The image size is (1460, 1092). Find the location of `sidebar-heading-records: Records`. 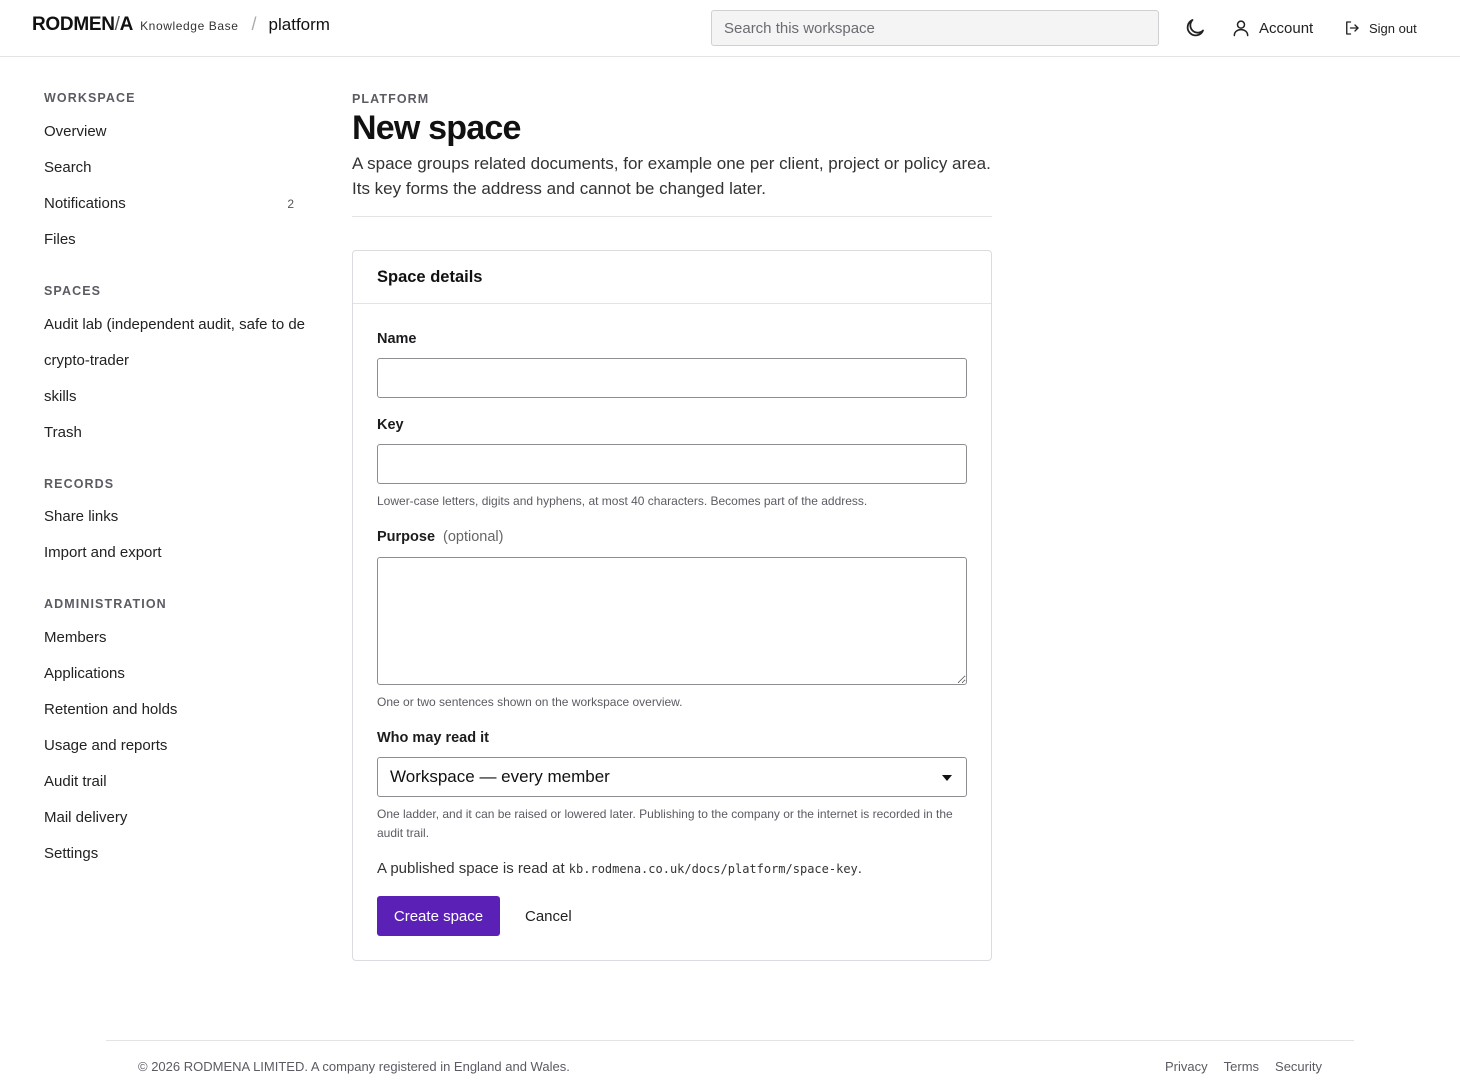

sidebar-heading-records: Records is located at coordinates (79, 484).